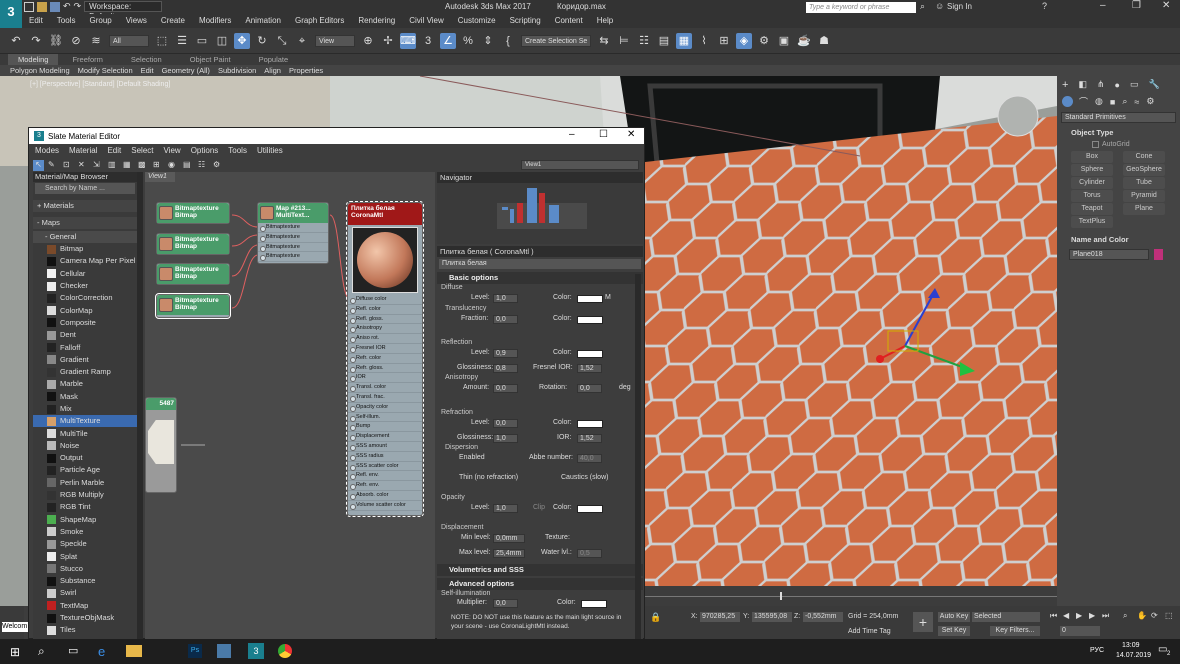  What do you see at coordinates (76, 41) in the screenshot?
I see `unlink-icon: ⊘` at bounding box center [76, 41].